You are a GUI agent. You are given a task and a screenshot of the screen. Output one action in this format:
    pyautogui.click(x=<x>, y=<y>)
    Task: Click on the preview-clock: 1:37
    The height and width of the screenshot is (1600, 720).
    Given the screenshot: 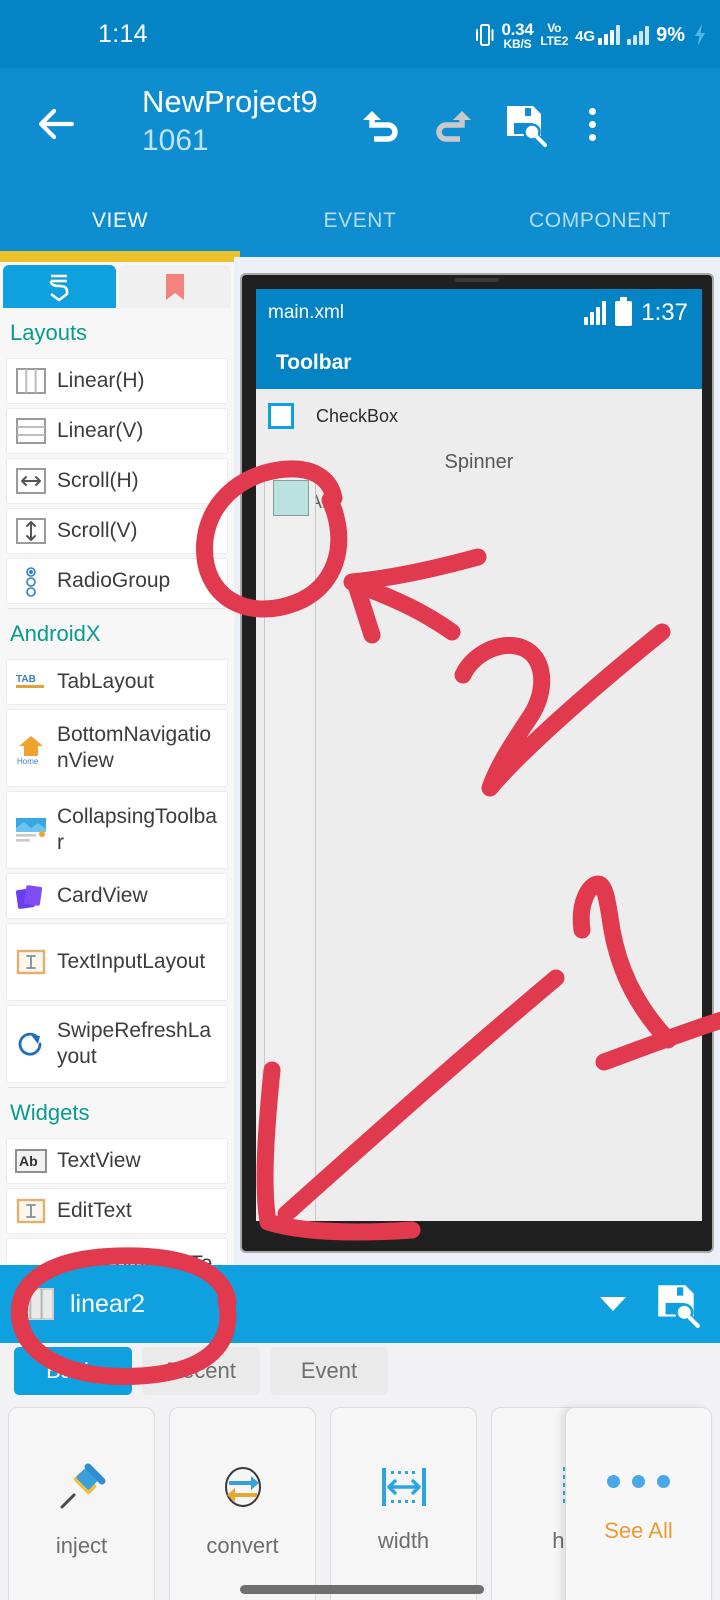 What is the action you would take?
    pyautogui.click(x=664, y=312)
    